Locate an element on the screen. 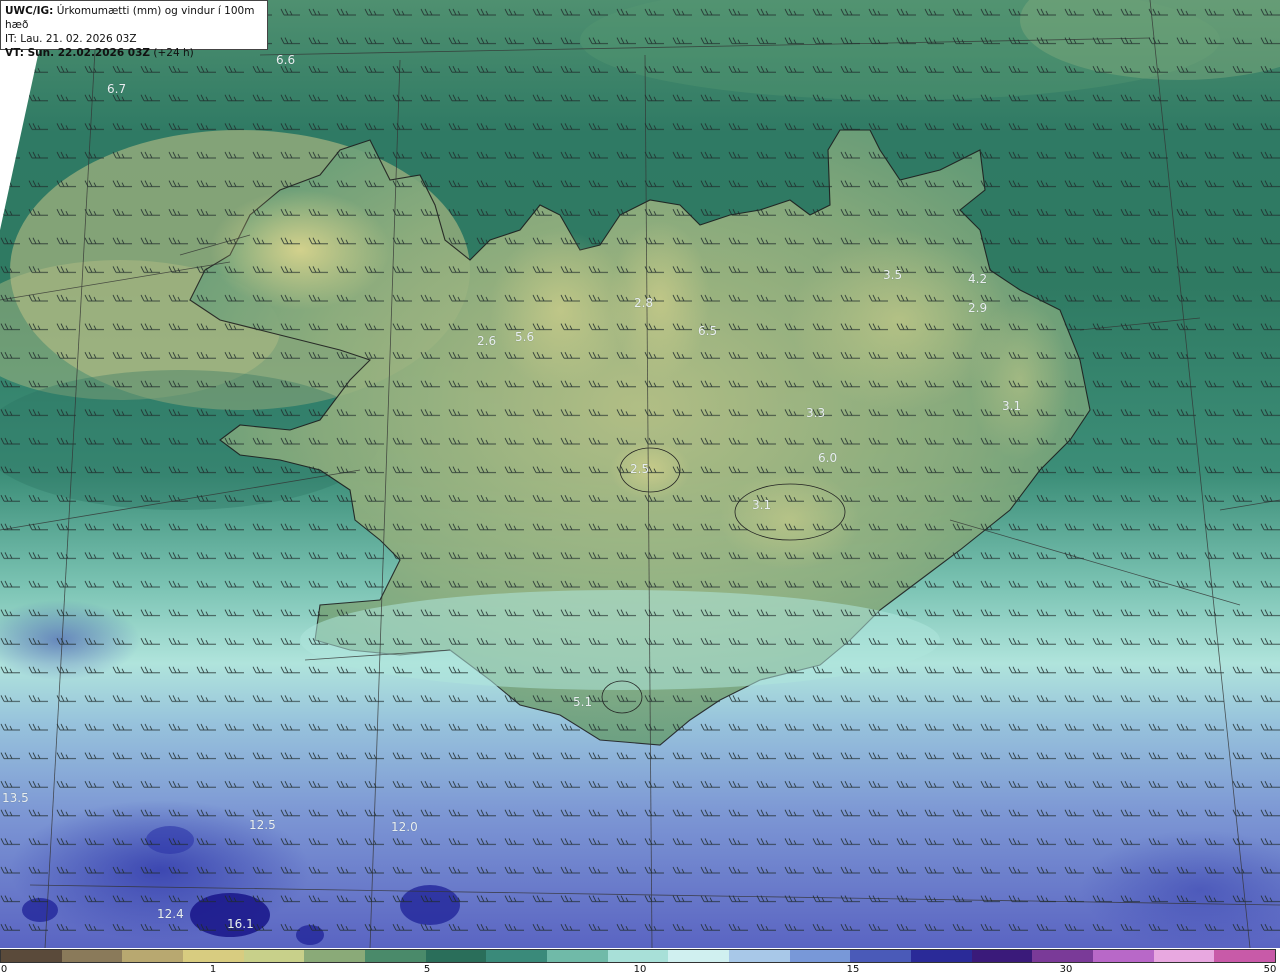 The height and width of the screenshot is (978, 1280). colorbar-tick-label: 30 is located at coordinates (1066, 969).